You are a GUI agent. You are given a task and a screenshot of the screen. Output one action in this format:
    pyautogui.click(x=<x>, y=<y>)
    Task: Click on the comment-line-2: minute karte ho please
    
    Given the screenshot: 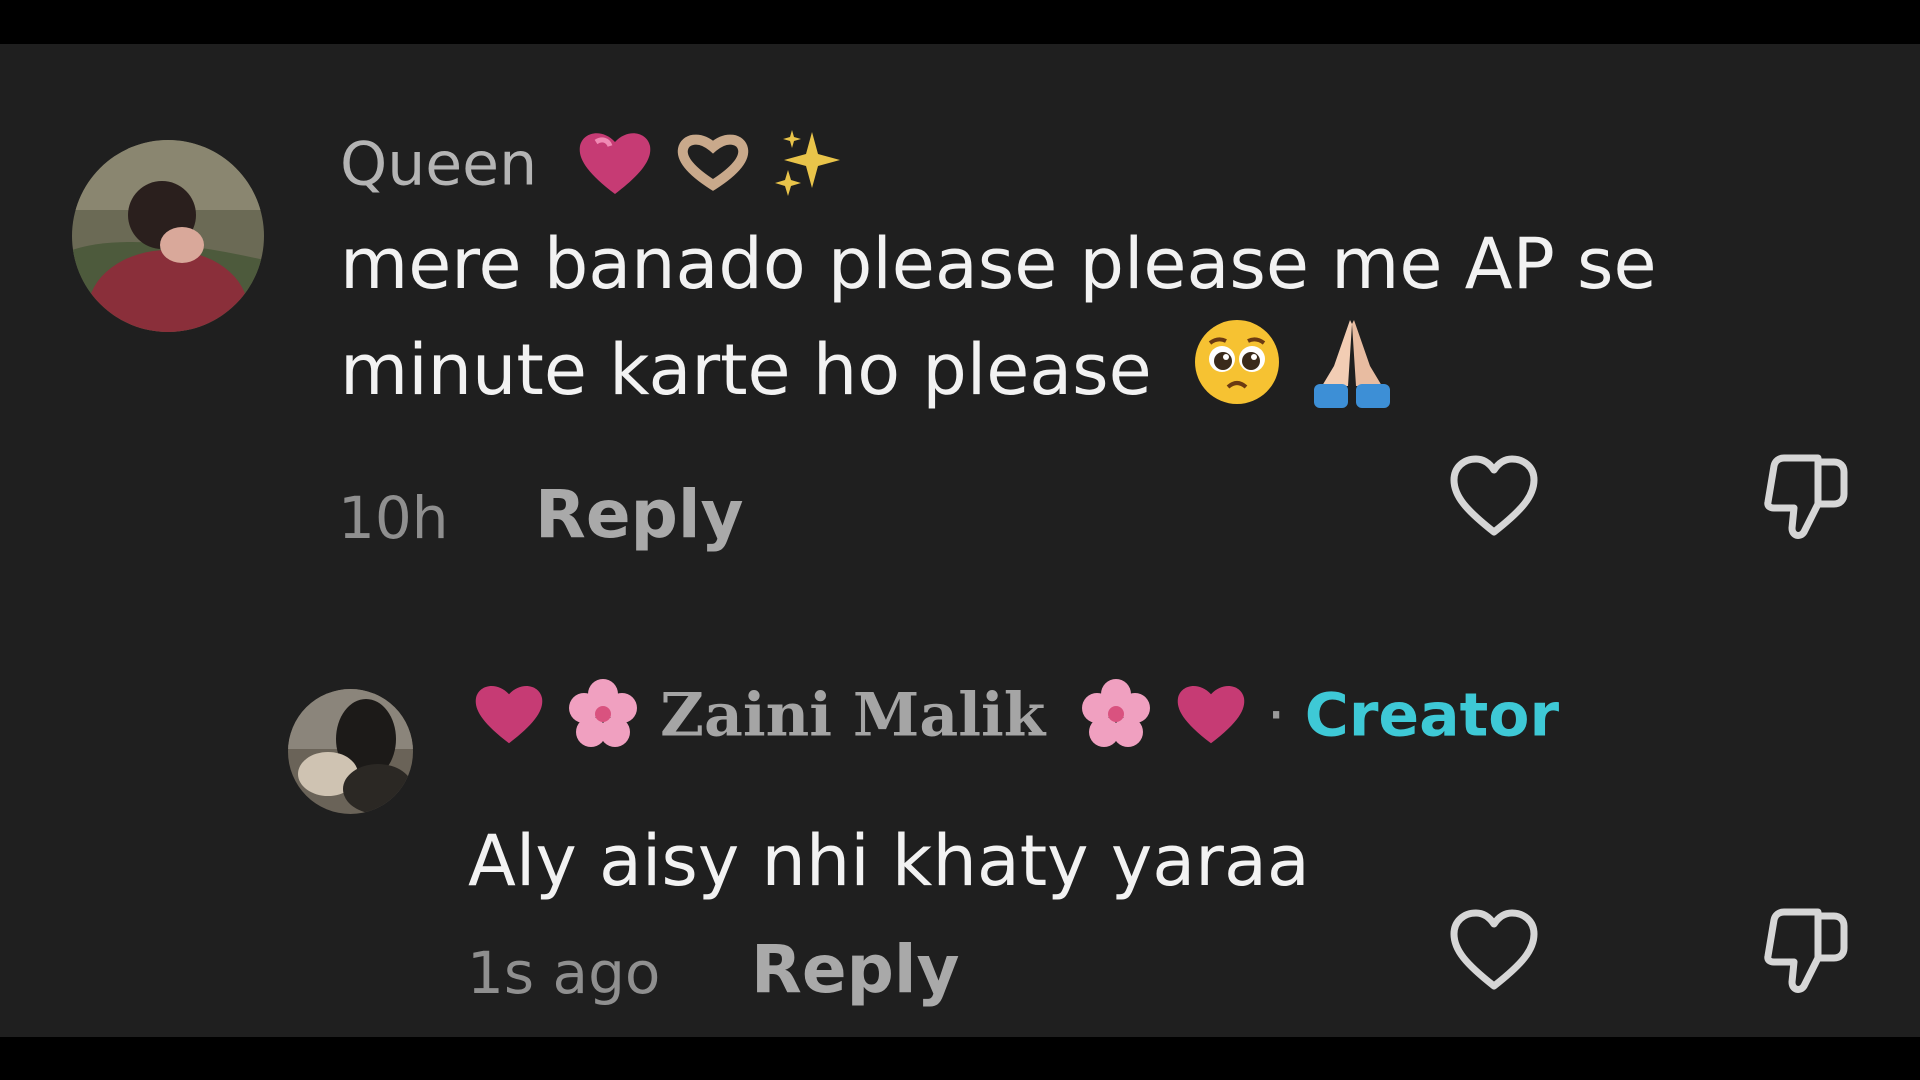 What is the action you would take?
    pyautogui.click(x=998, y=375)
    